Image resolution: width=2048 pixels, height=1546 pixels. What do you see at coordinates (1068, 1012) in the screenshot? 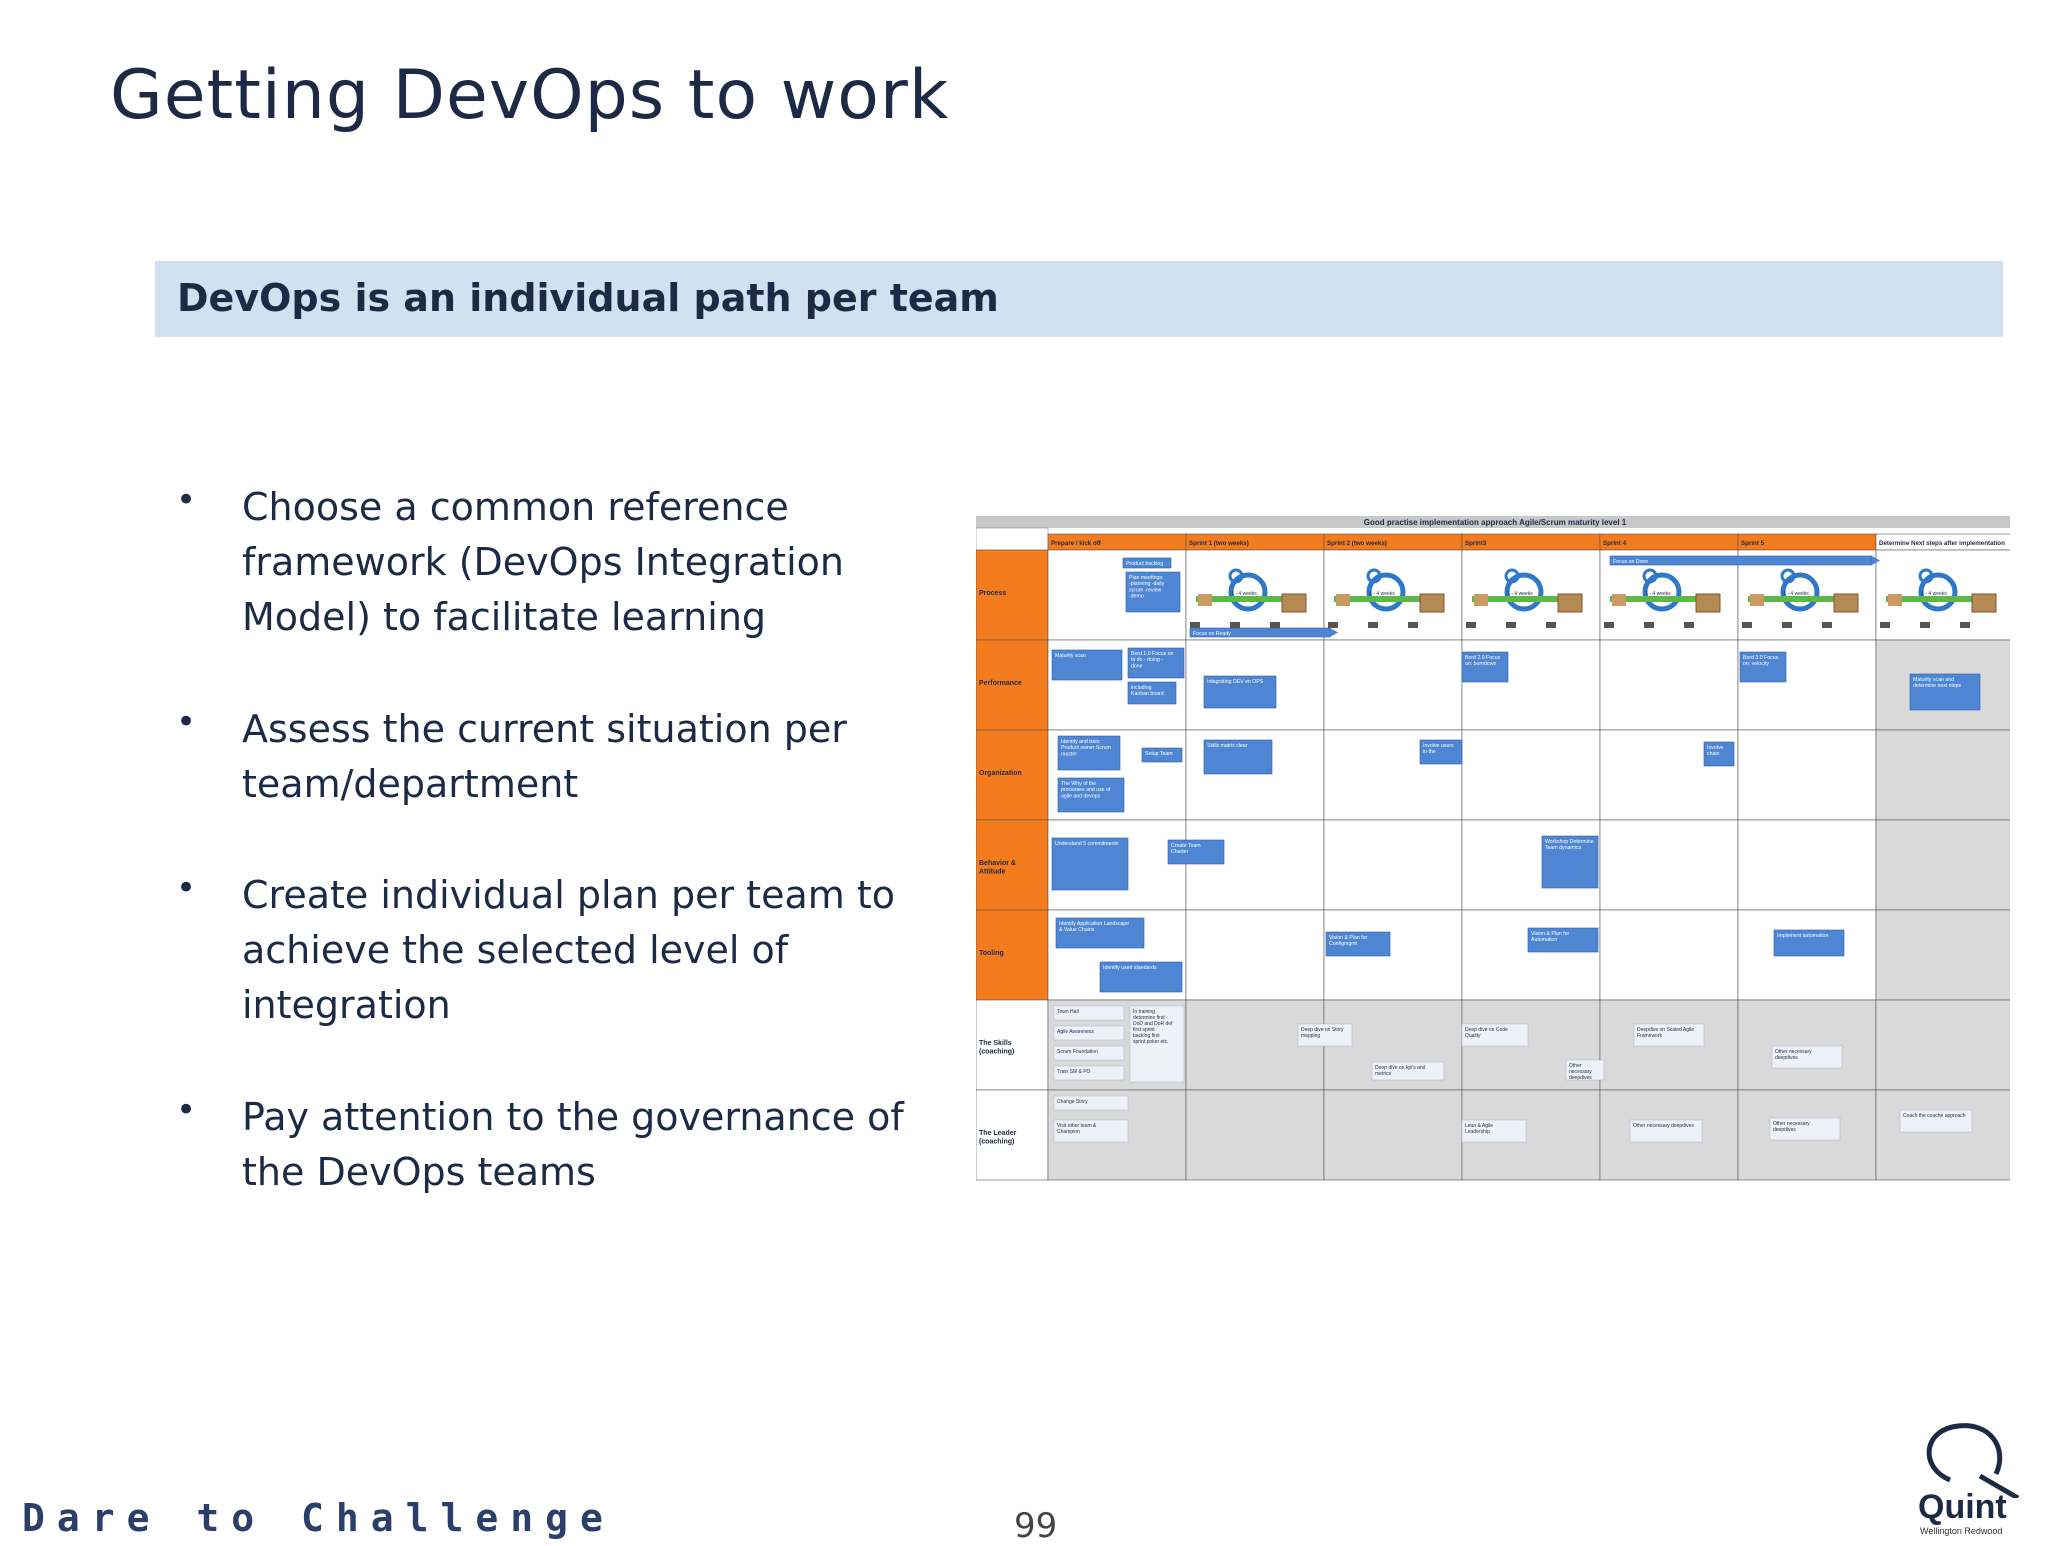
I see `coaching-note-text: Town Hall` at bounding box center [1068, 1012].